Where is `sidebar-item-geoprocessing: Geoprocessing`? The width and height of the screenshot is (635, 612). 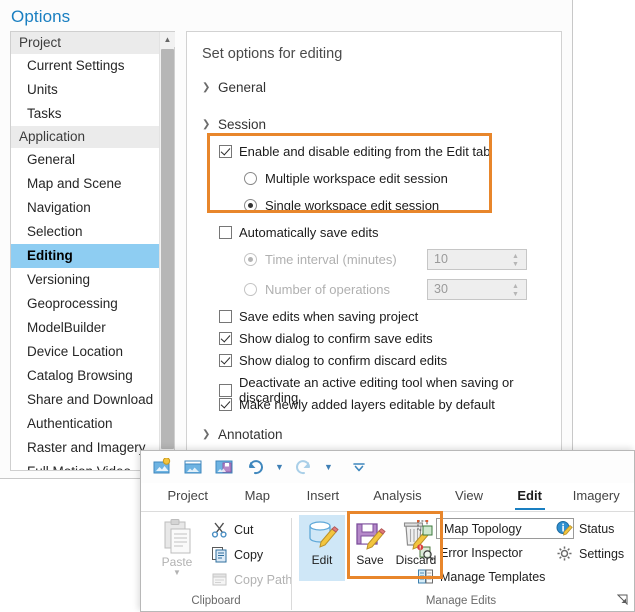
sidebar-item-geoprocessing: Geoprocessing is located at coordinates (85, 304).